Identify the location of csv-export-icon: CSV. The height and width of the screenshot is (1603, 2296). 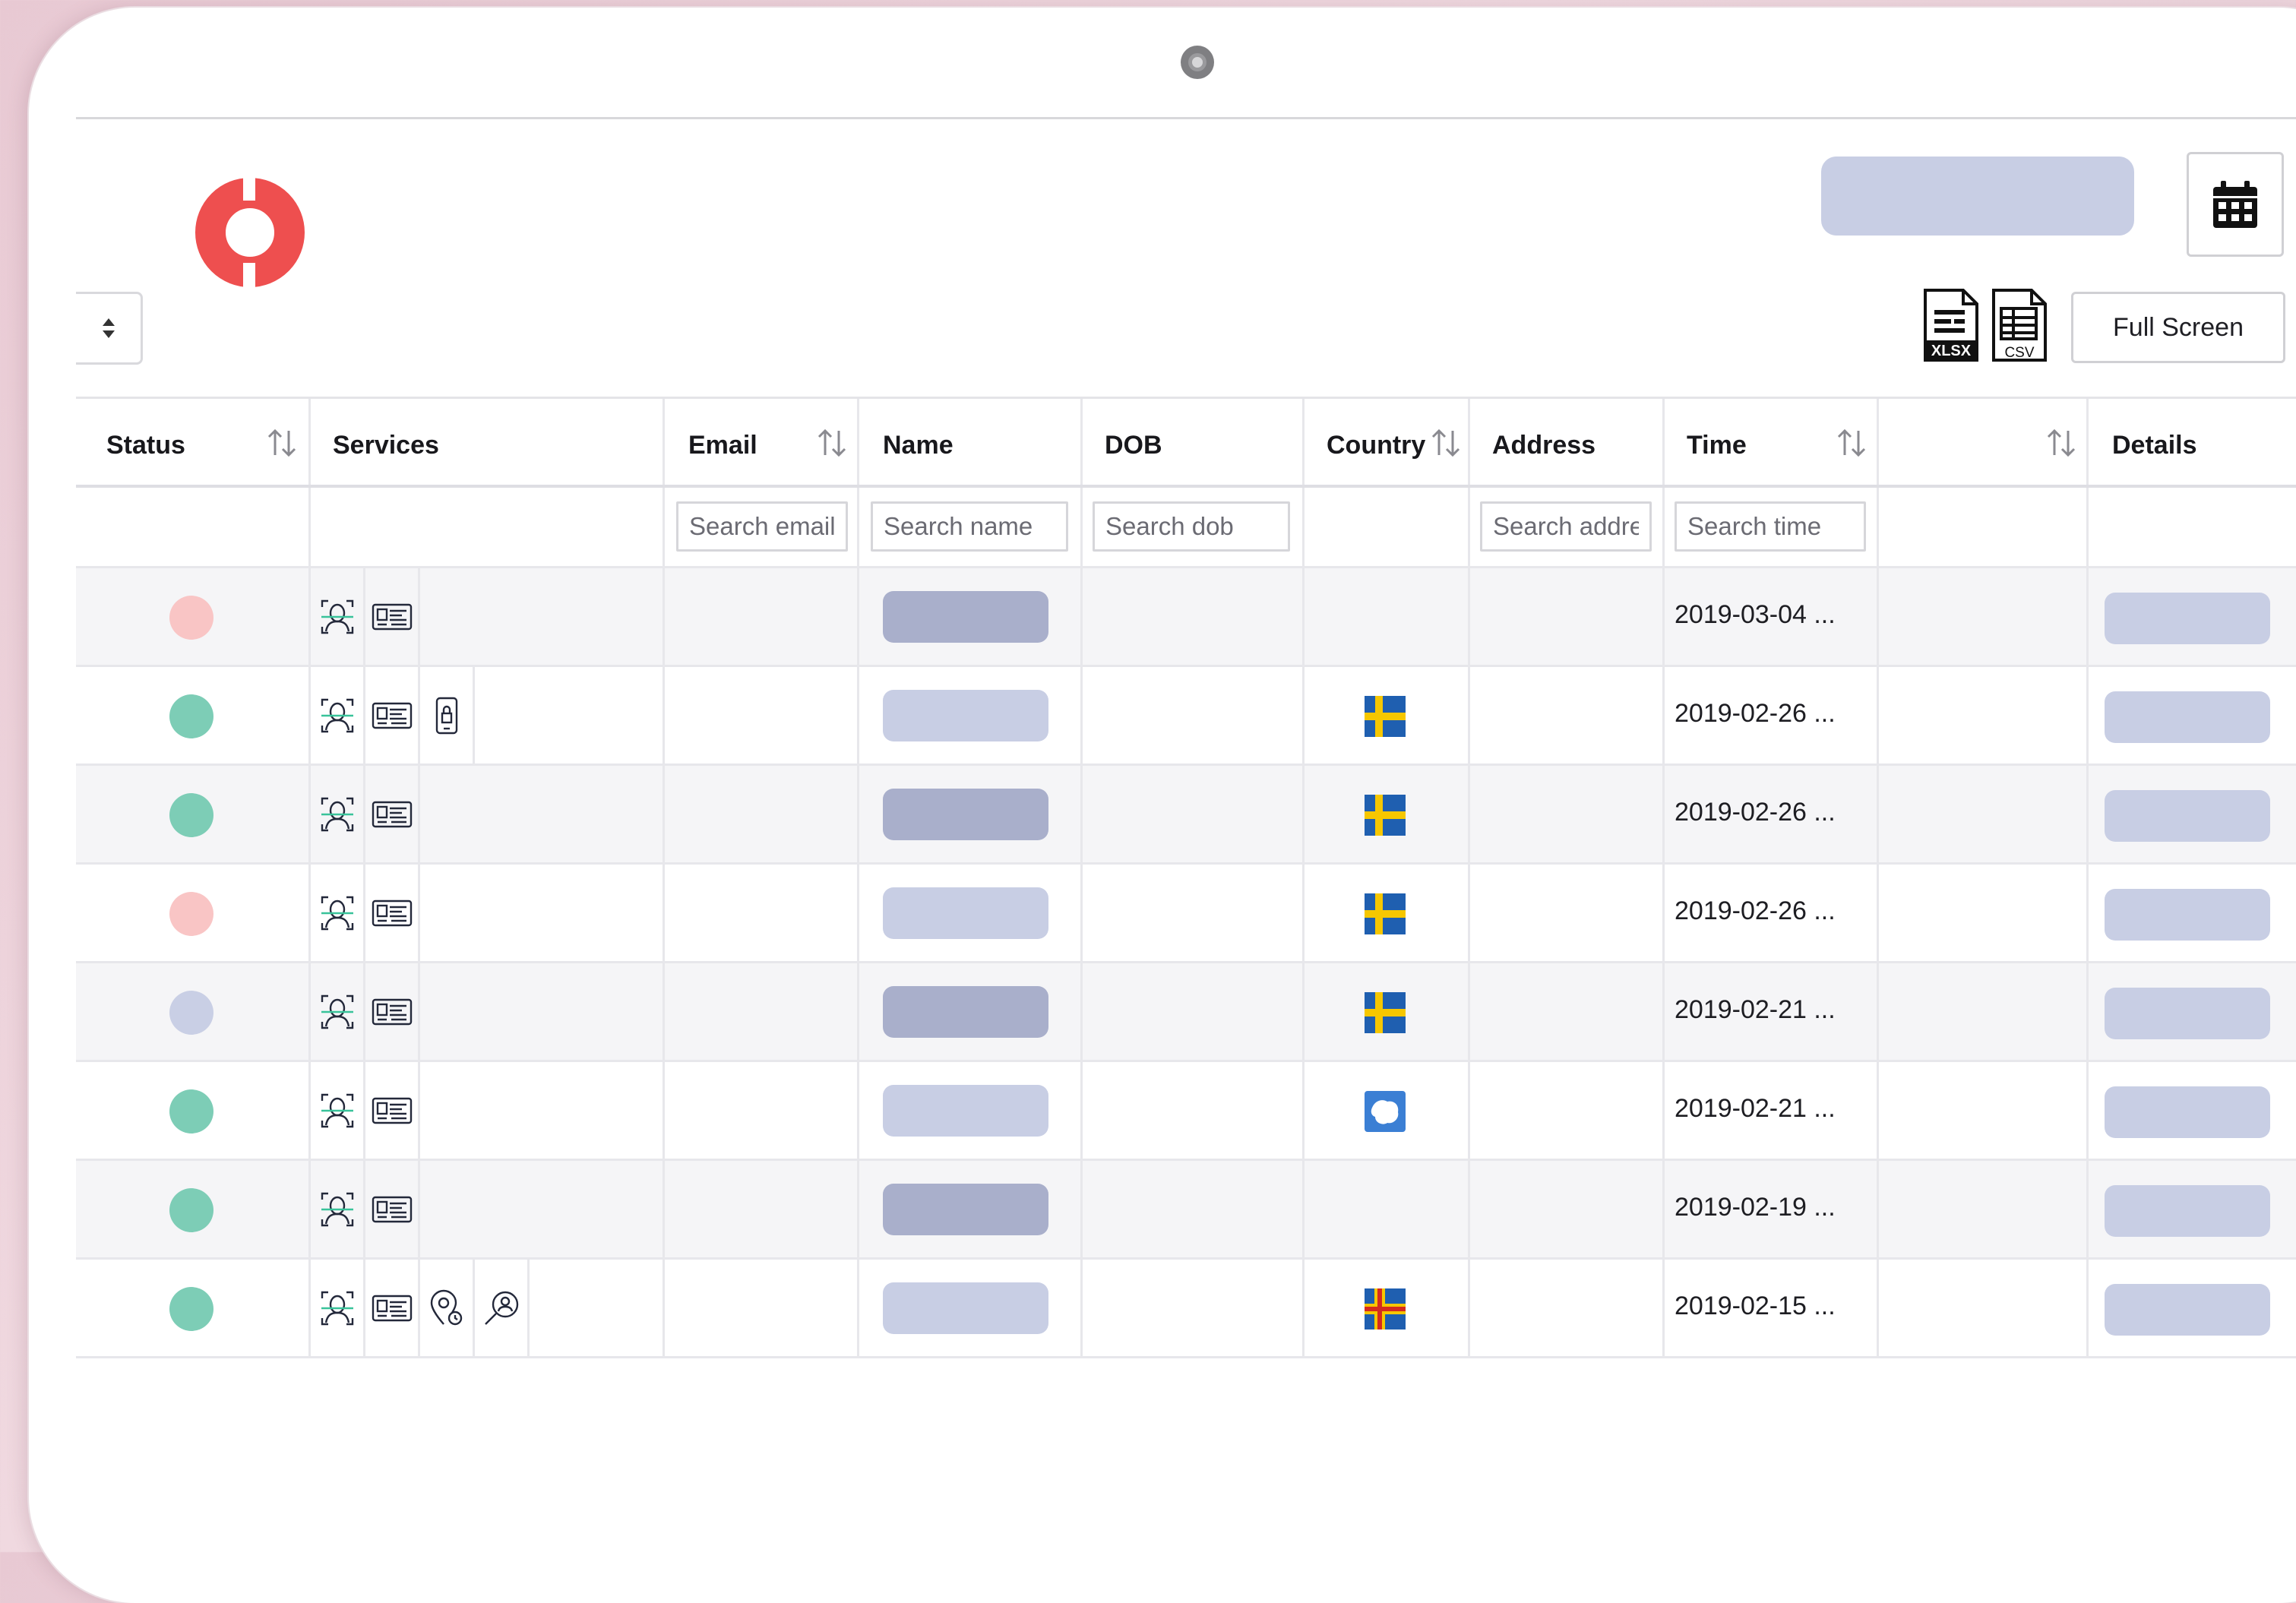
(2019, 326).